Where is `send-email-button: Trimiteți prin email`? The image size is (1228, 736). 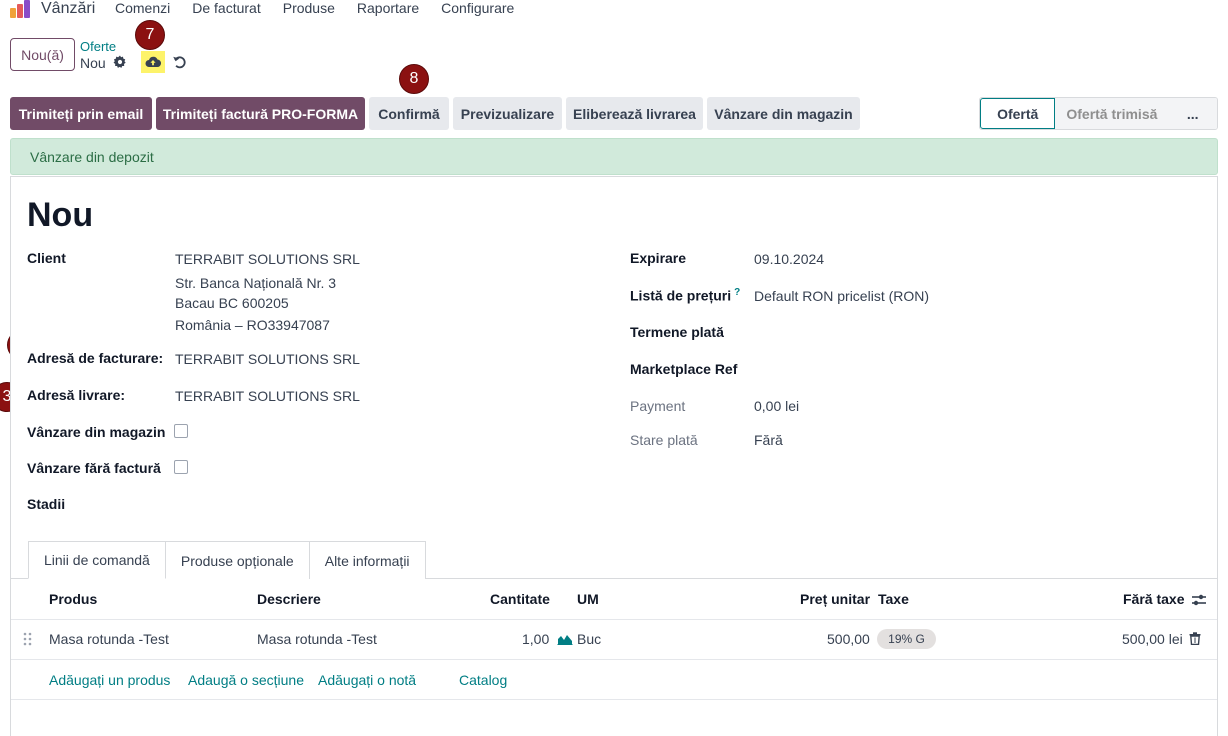
send-email-button: Trimiteți prin email is located at coordinates (81, 113).